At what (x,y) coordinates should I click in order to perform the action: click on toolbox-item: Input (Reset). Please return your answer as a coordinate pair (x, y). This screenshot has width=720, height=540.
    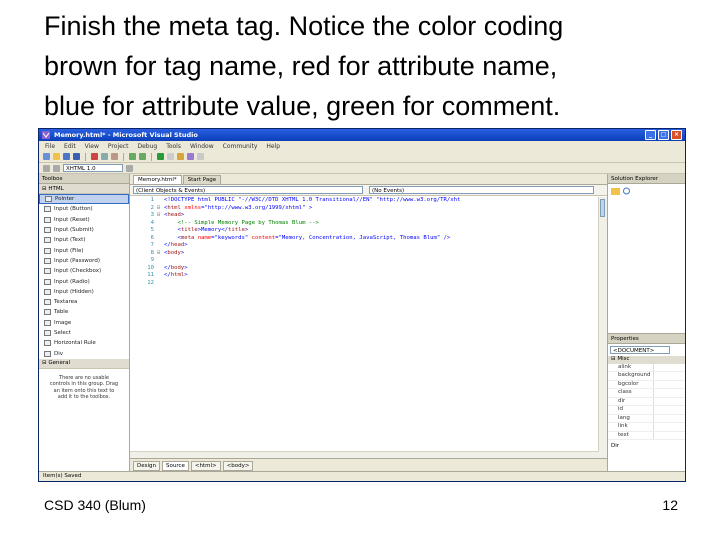
    Looking at the image, I should click on (84, 220).